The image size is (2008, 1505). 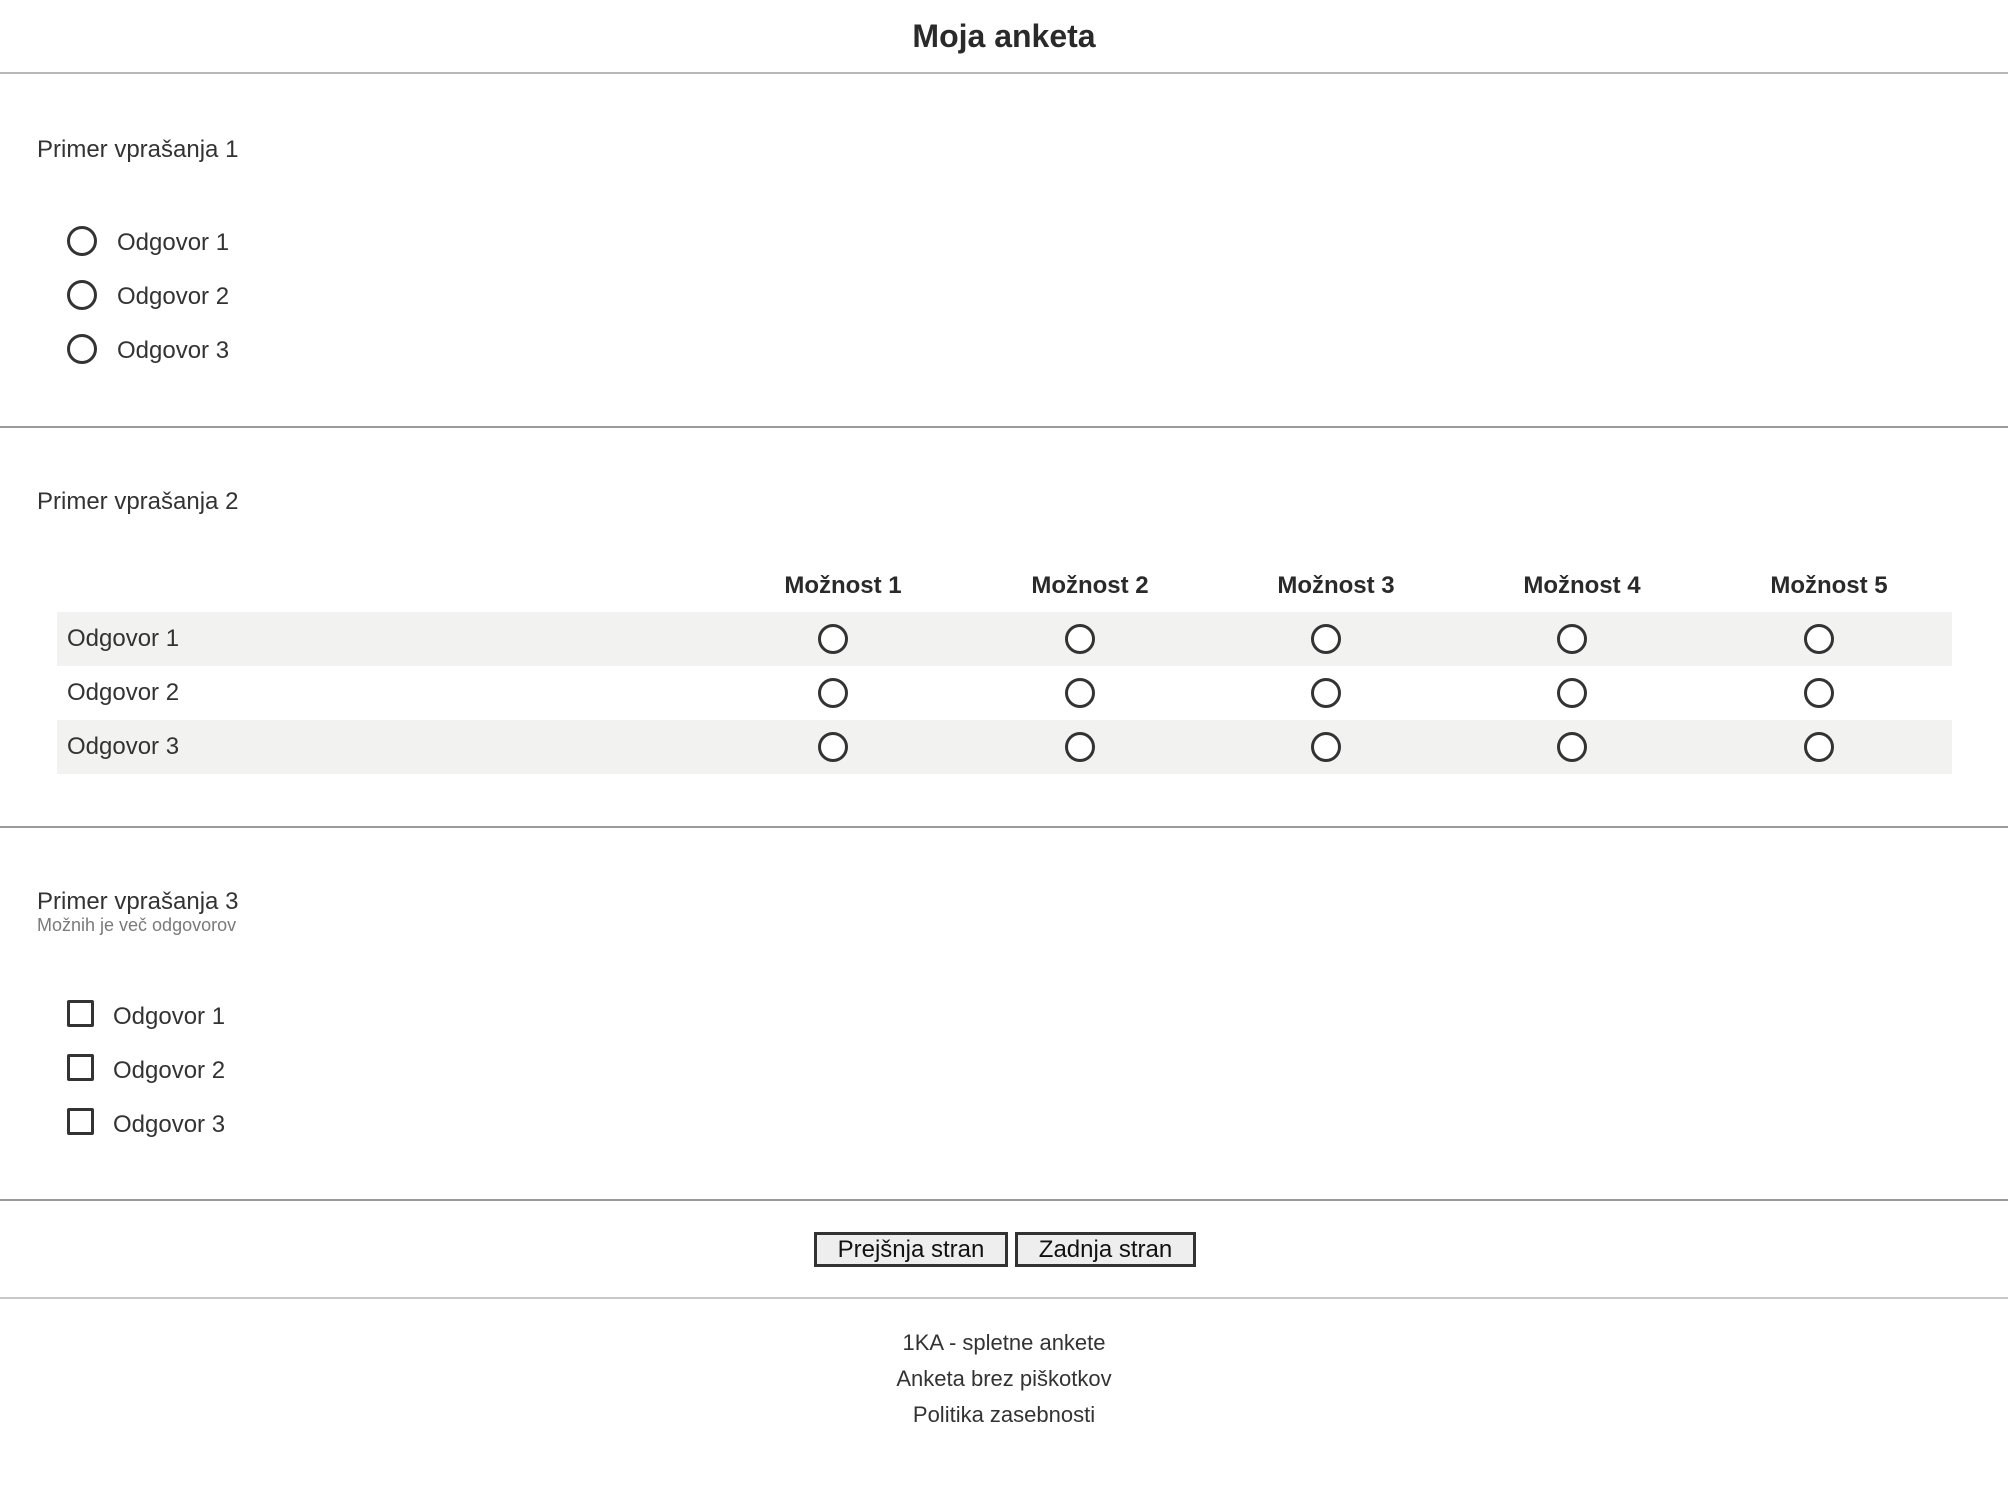 I want to click on grid-r2-c1-radio, so click(x=833, y=693).